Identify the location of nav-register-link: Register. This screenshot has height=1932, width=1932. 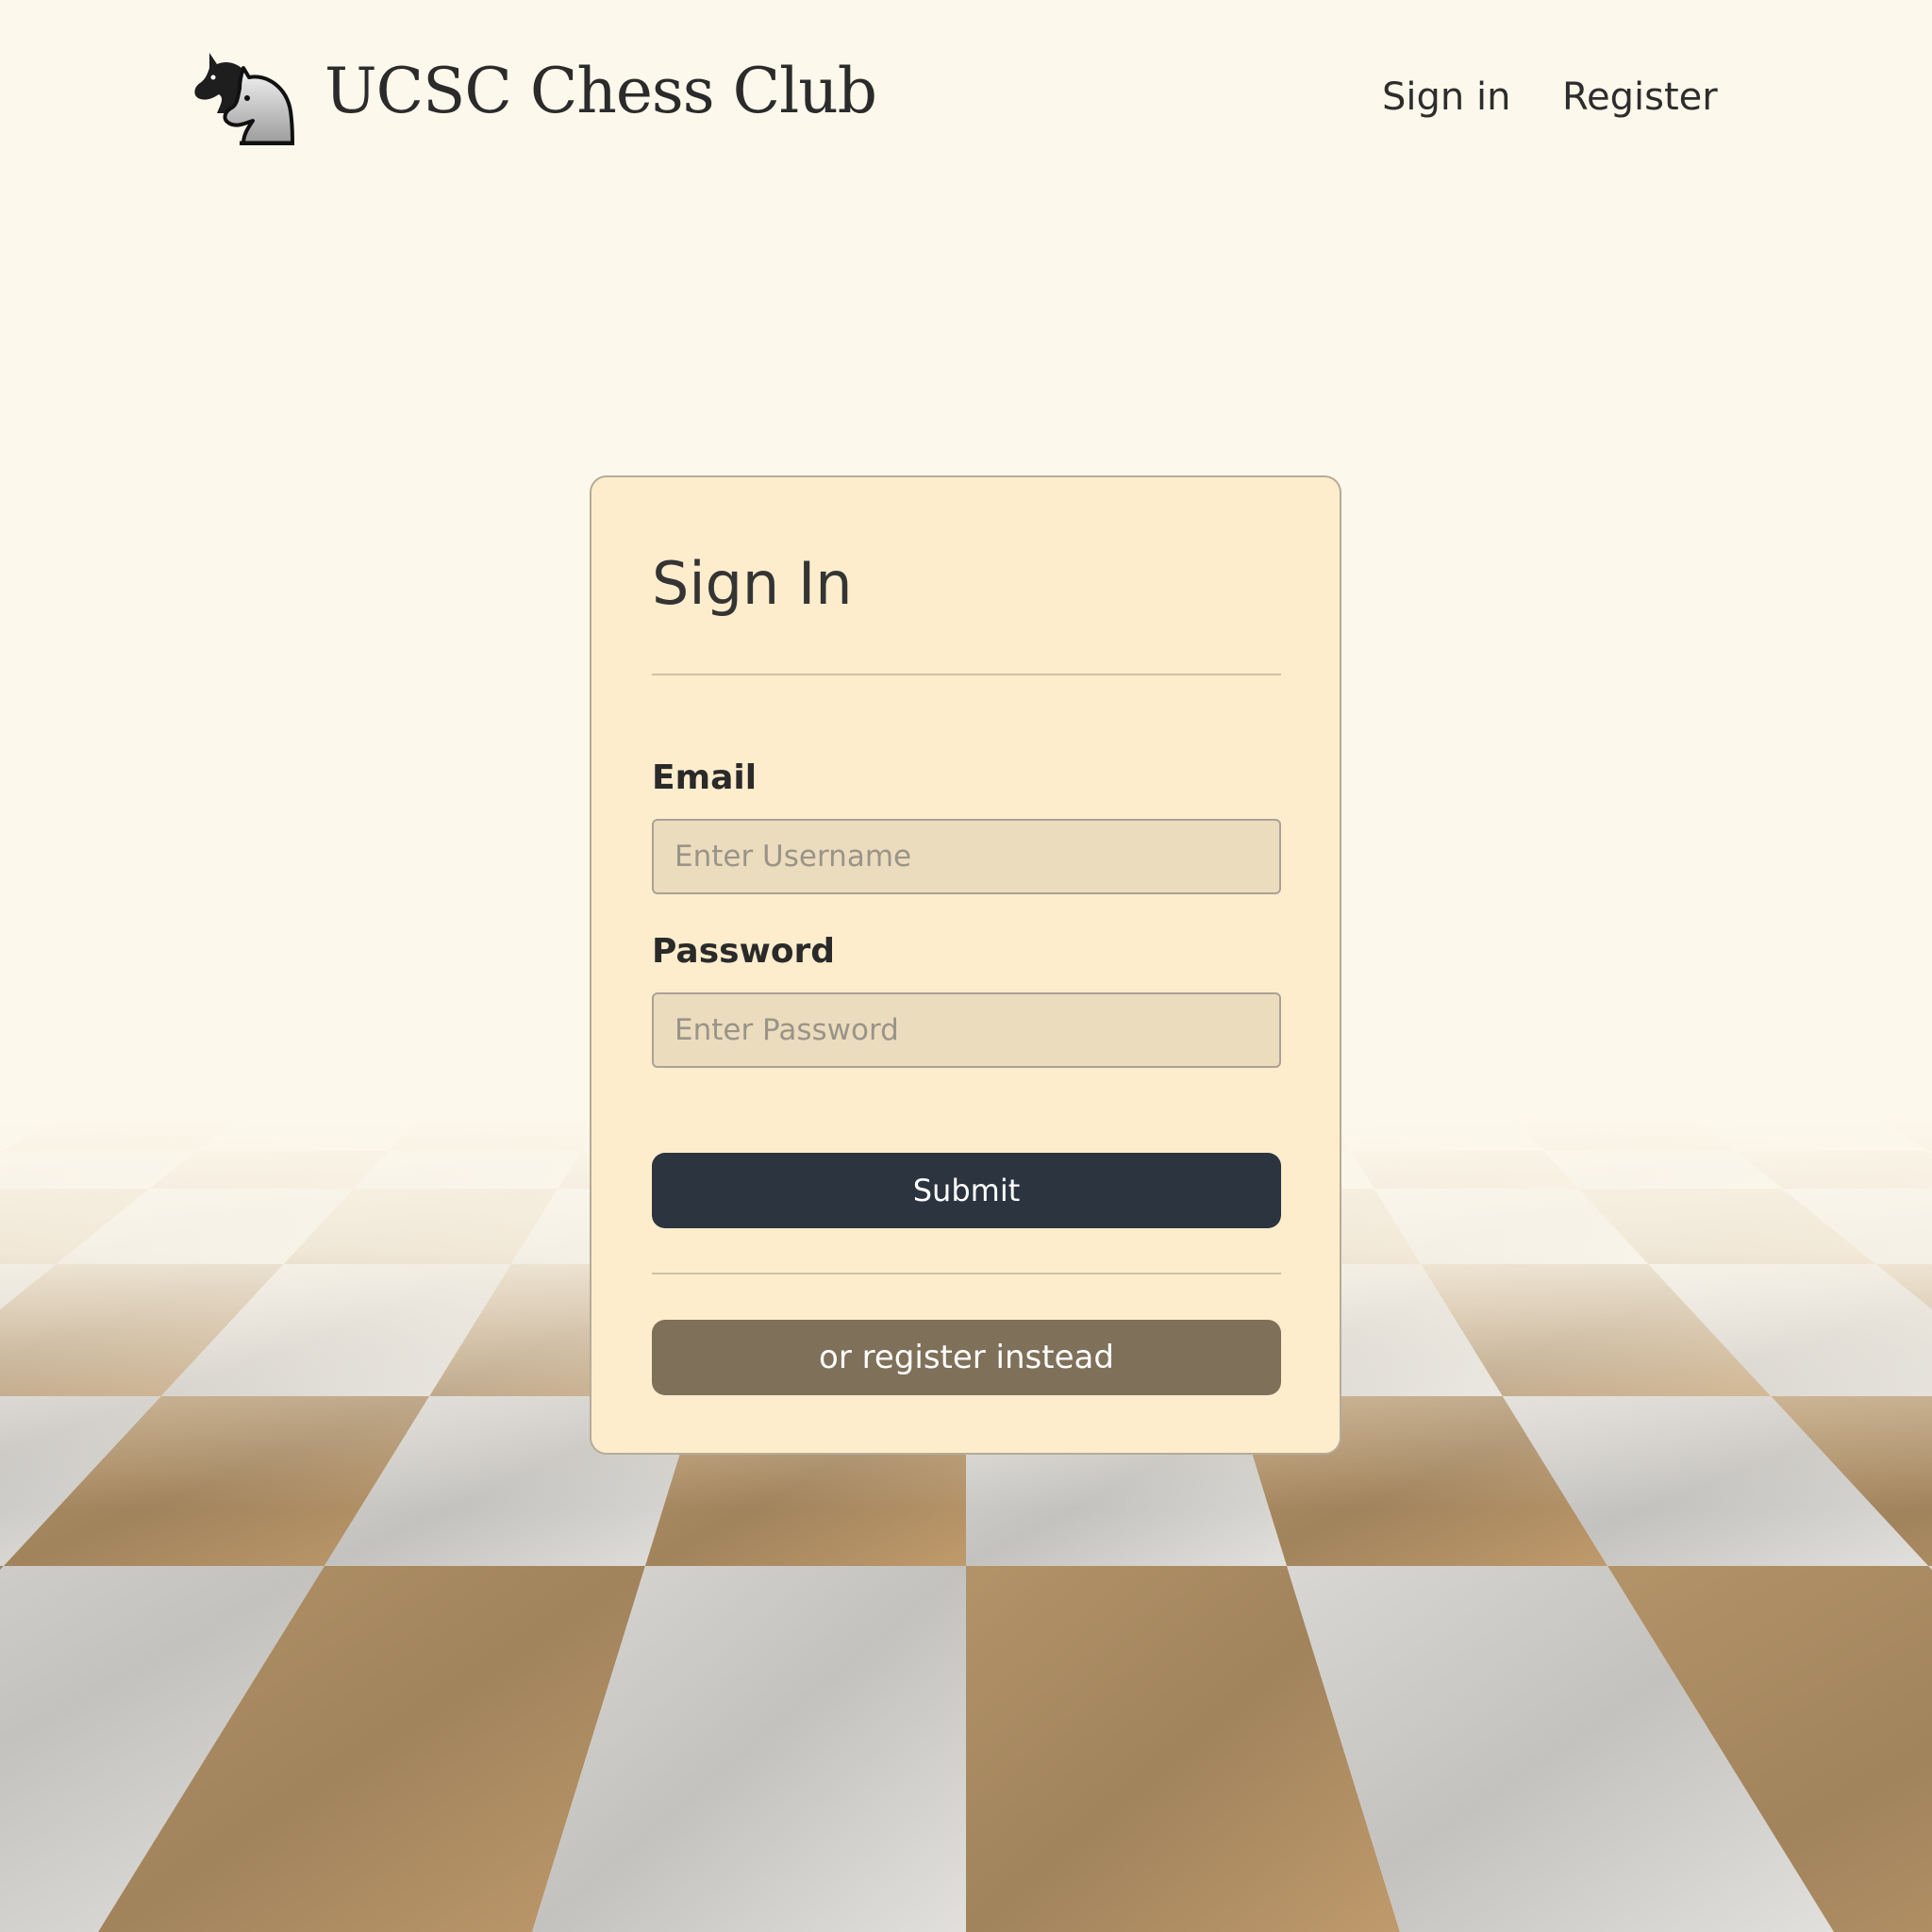
(1640, 97).